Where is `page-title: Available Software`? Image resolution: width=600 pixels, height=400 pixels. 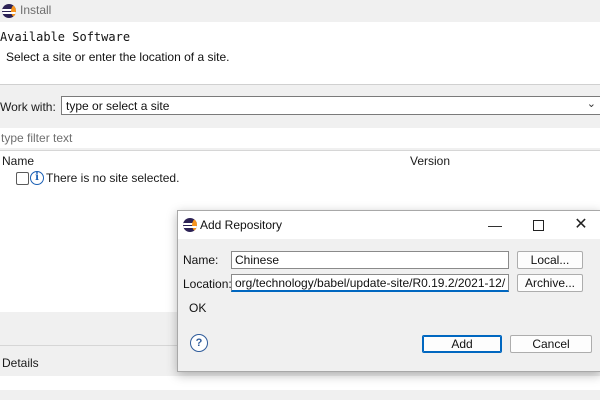 page-title: Available Software is located at coordinates (65, 37).